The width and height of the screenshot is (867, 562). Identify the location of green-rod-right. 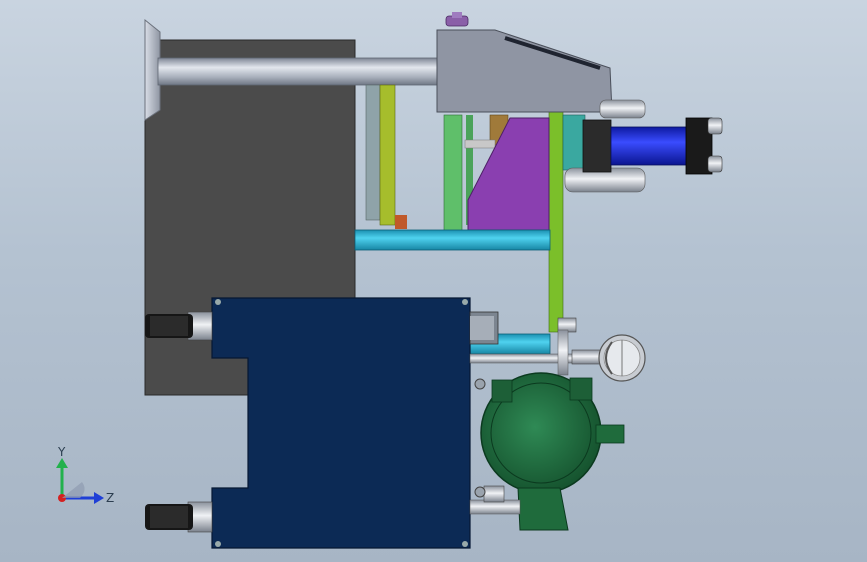
(556, 222).